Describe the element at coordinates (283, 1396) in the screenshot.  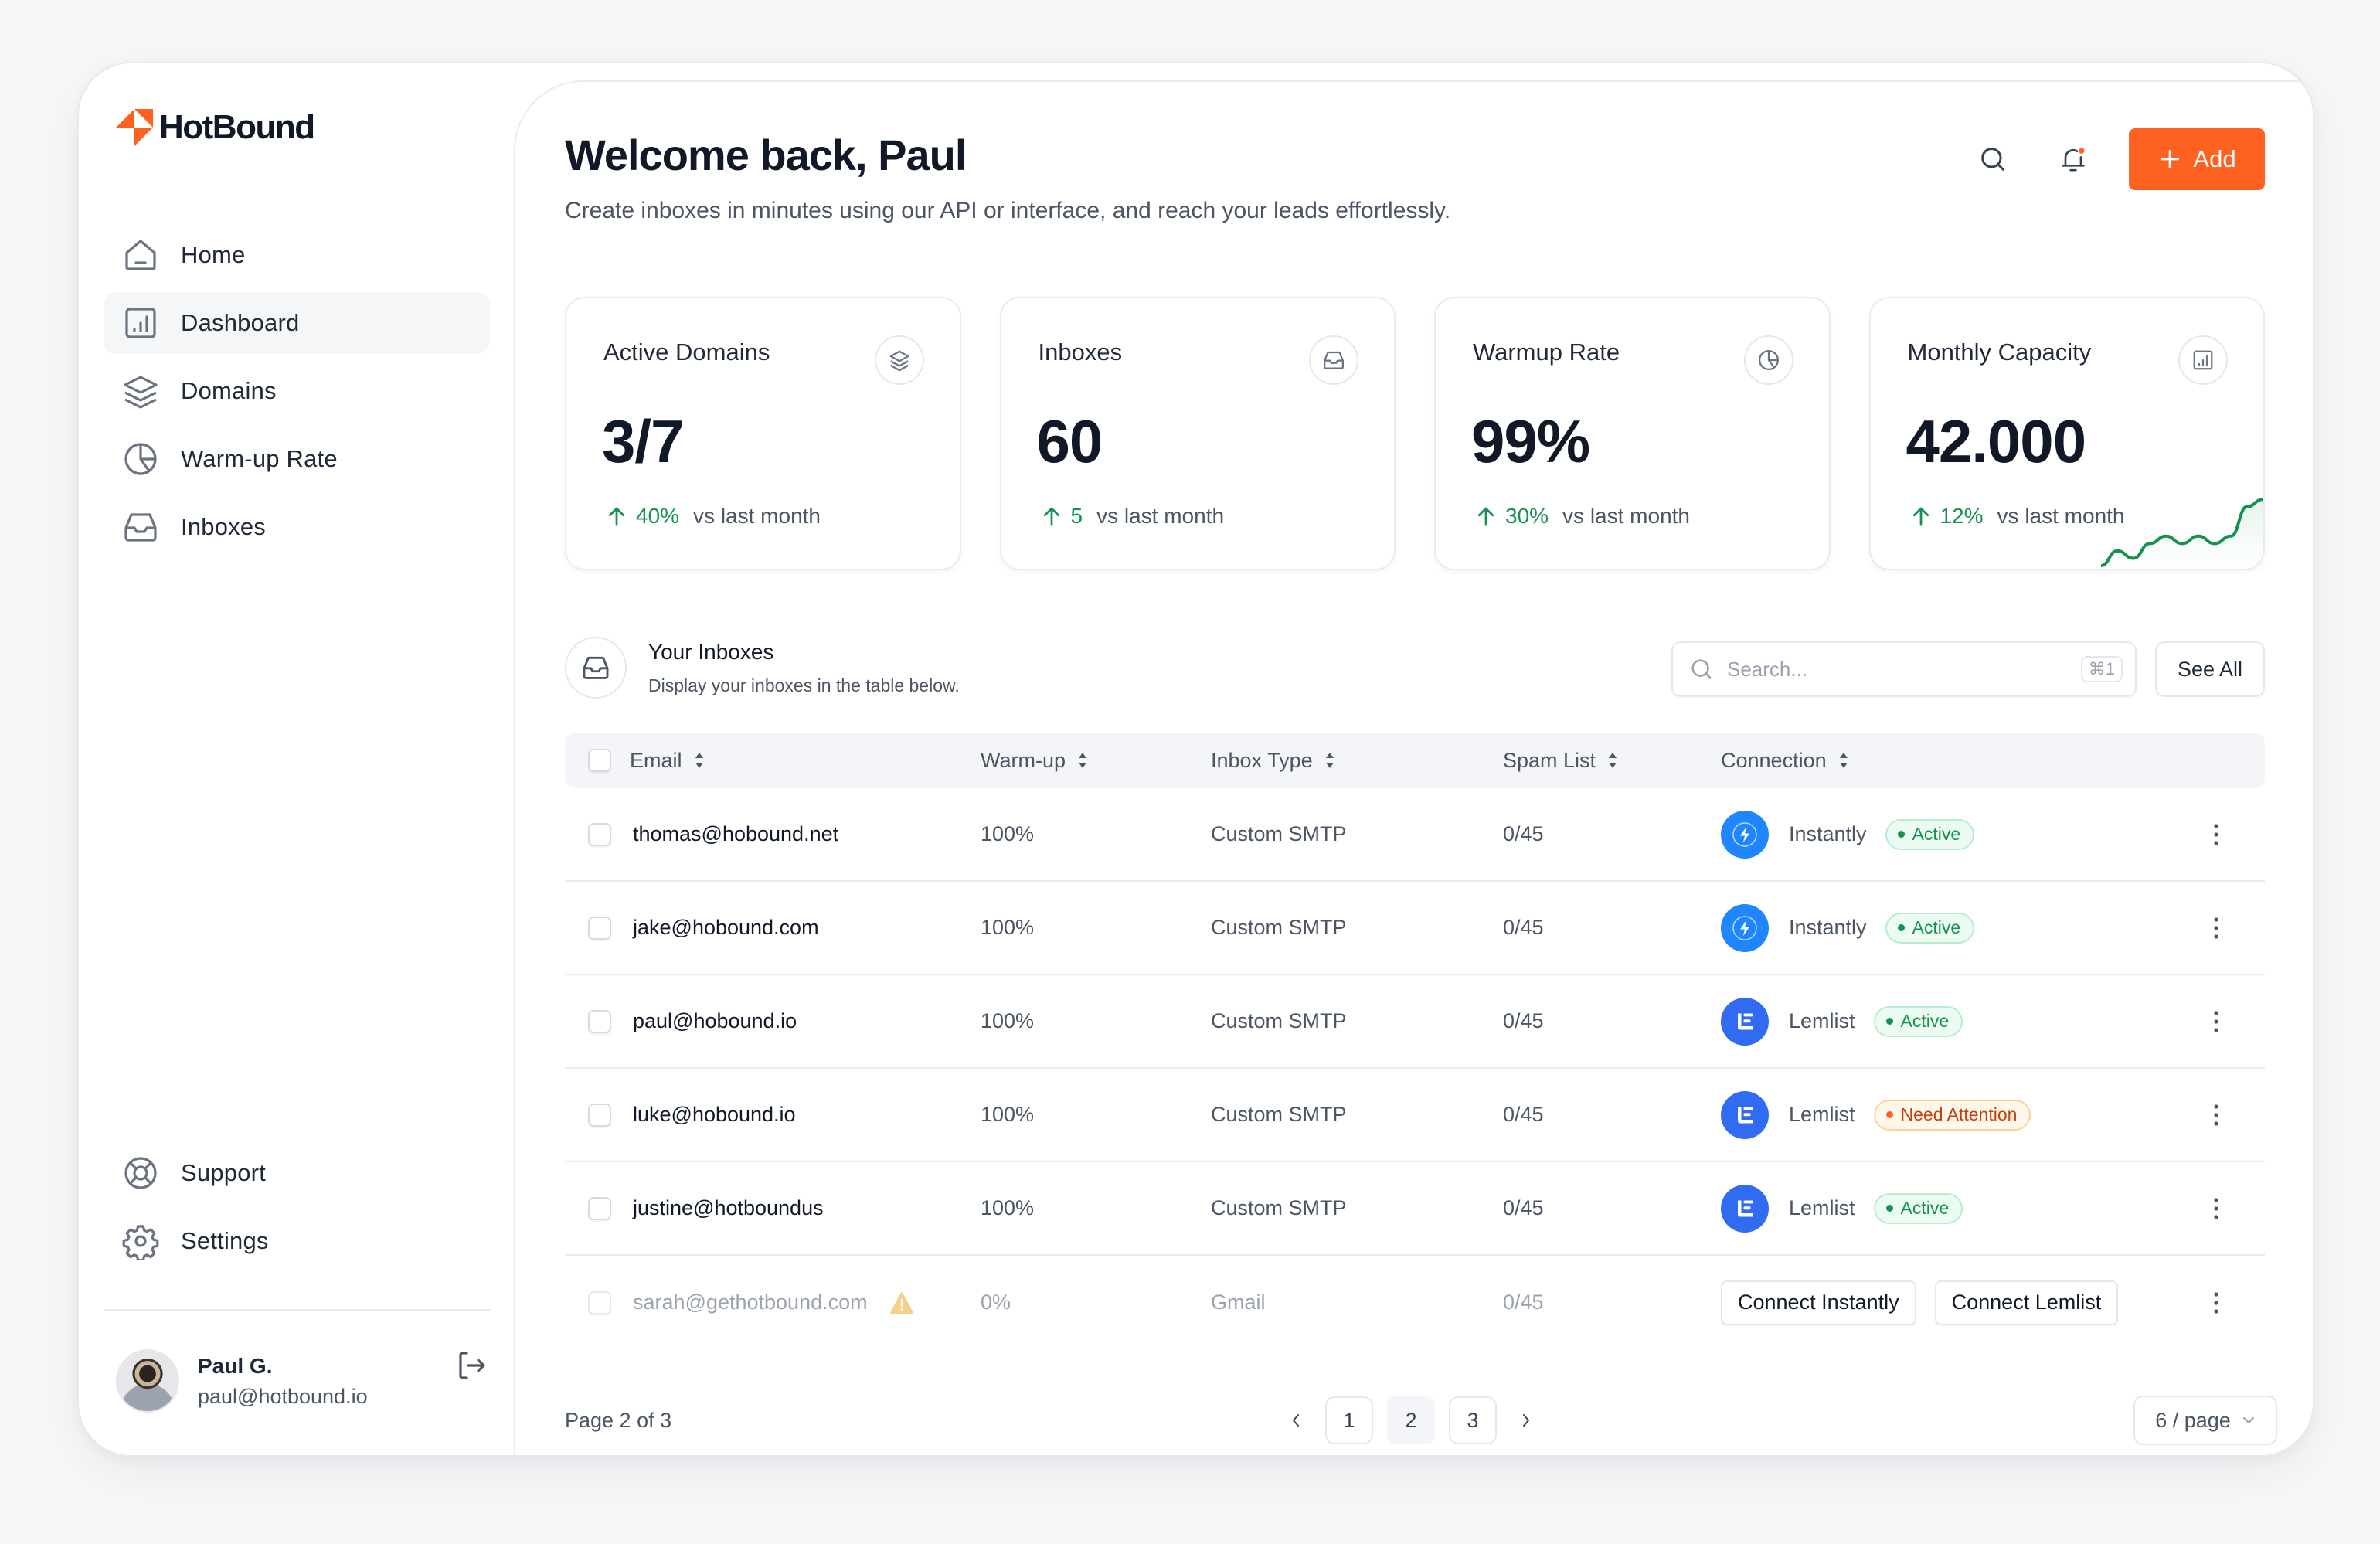
I see `user-email: paul@hotbound.io` at that location.